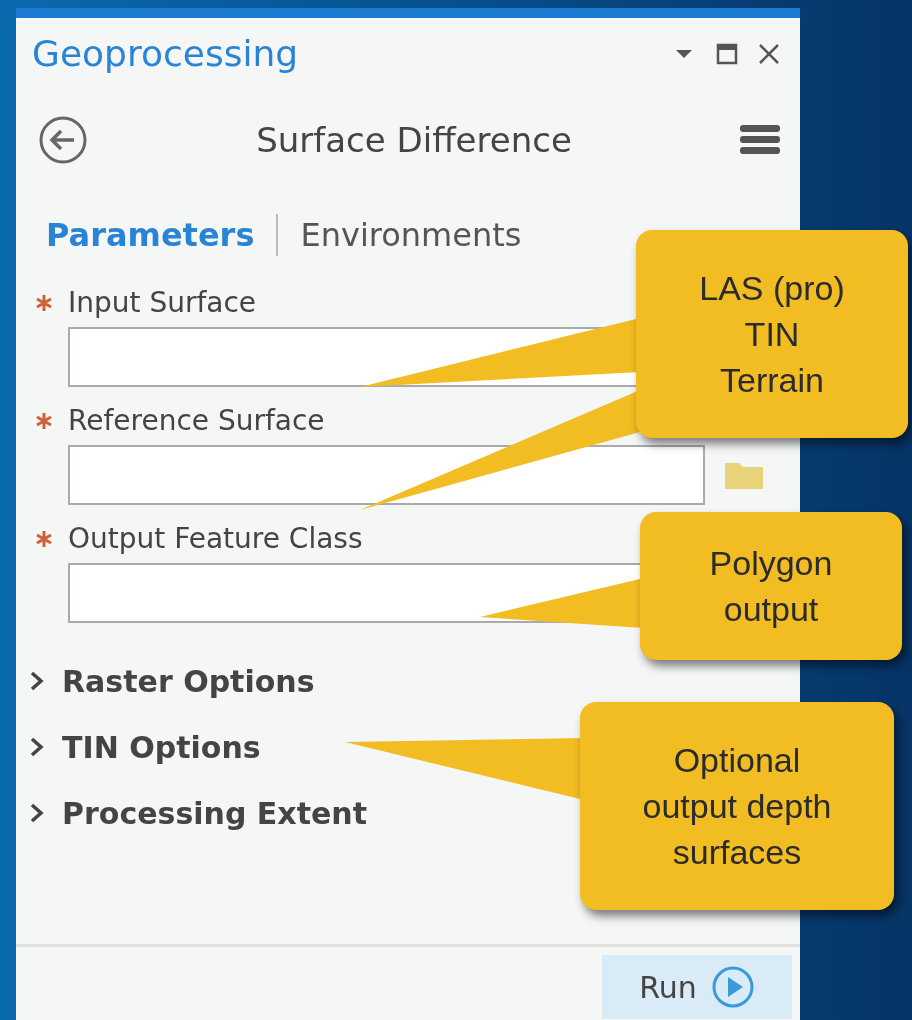 Image resolution: width=912 pixels, height=1020 pixels. What do you see at coordinates (737, 760) in the screenshot?
I see `callout-text: Optional` at bounding box center [737, 760].